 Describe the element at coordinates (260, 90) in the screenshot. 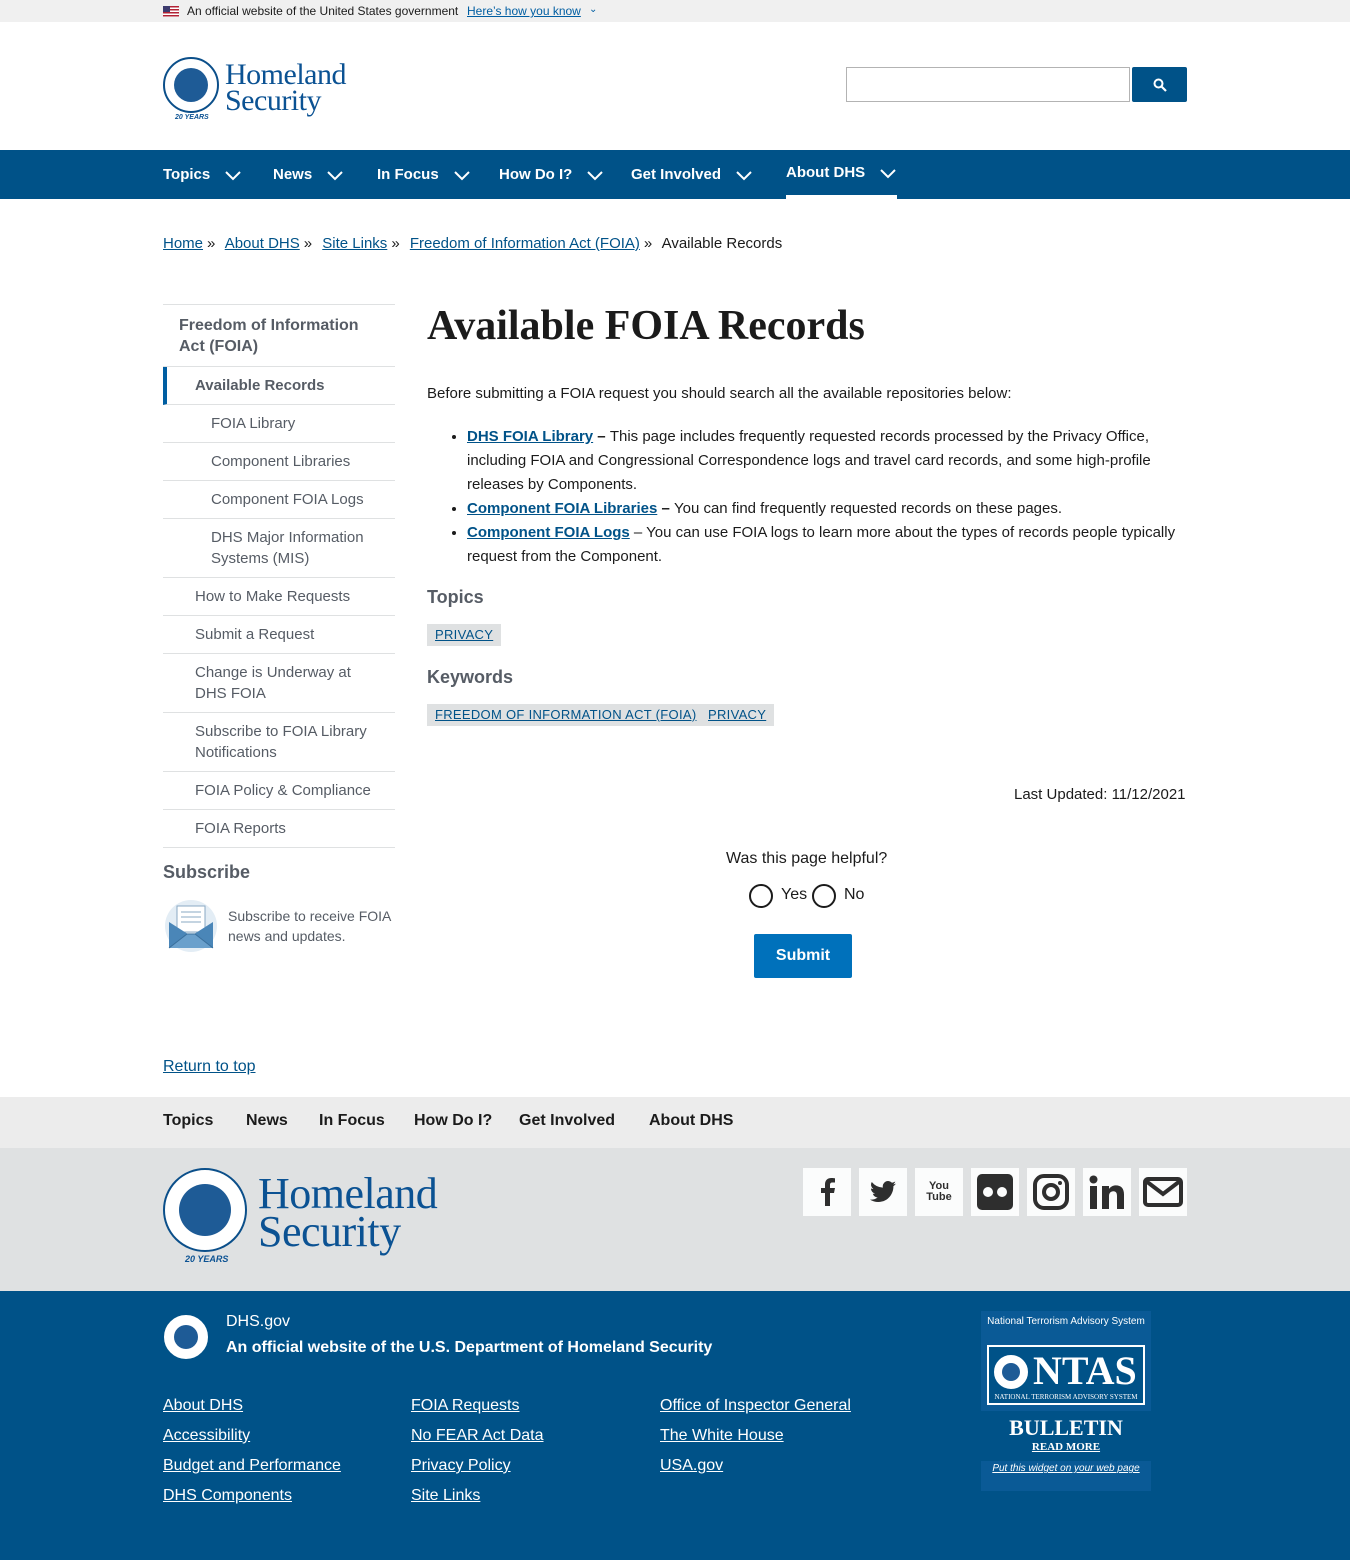

I see `dhs-logo: Homeland Security 20 YEARS` at that location.